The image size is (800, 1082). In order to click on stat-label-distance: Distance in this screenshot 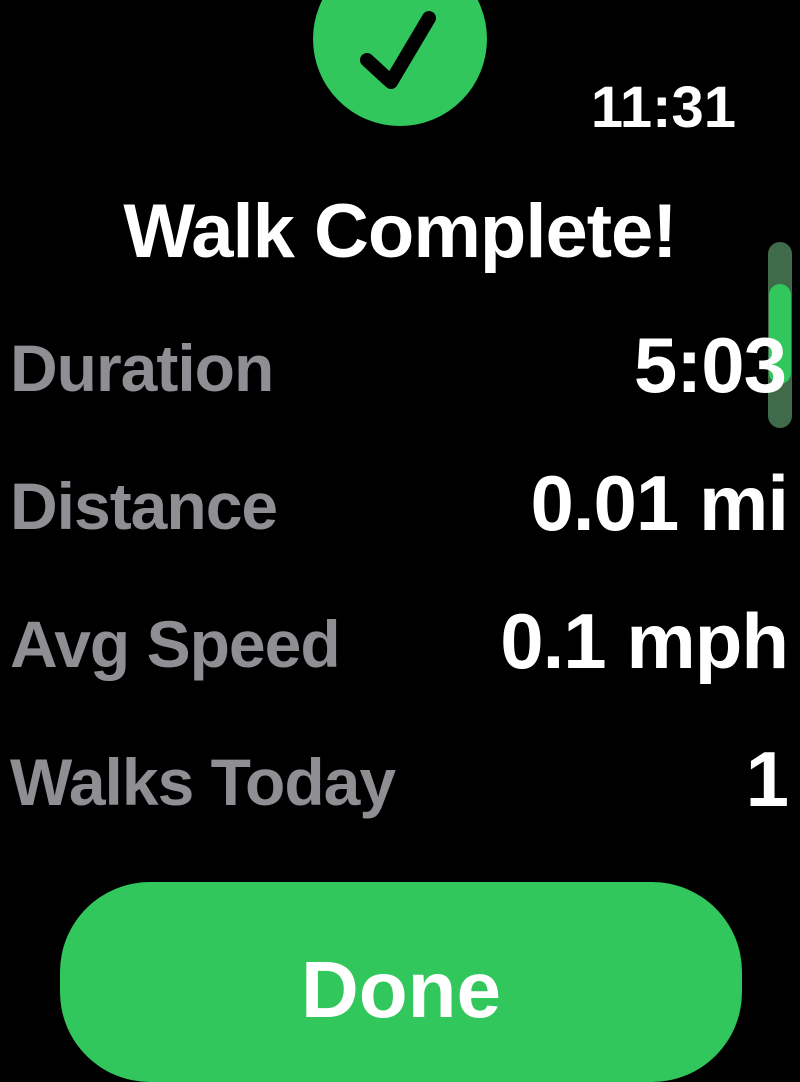, I will do `click(144, 506)`.